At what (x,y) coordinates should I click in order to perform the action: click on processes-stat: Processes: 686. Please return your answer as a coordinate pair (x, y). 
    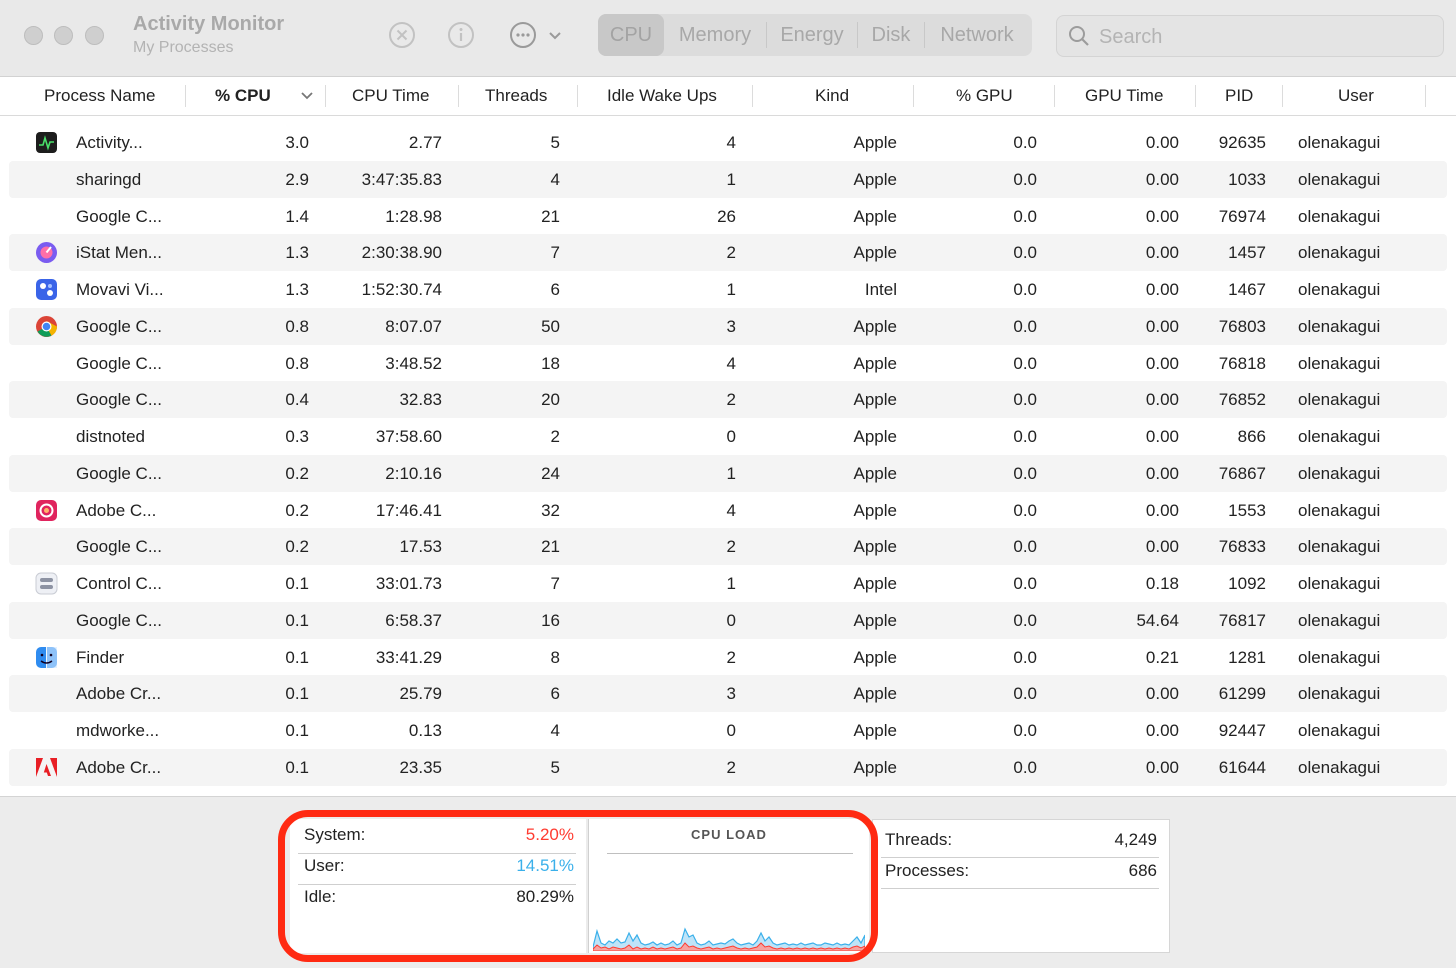
    Looking at the image, I should click on (1021, 870).